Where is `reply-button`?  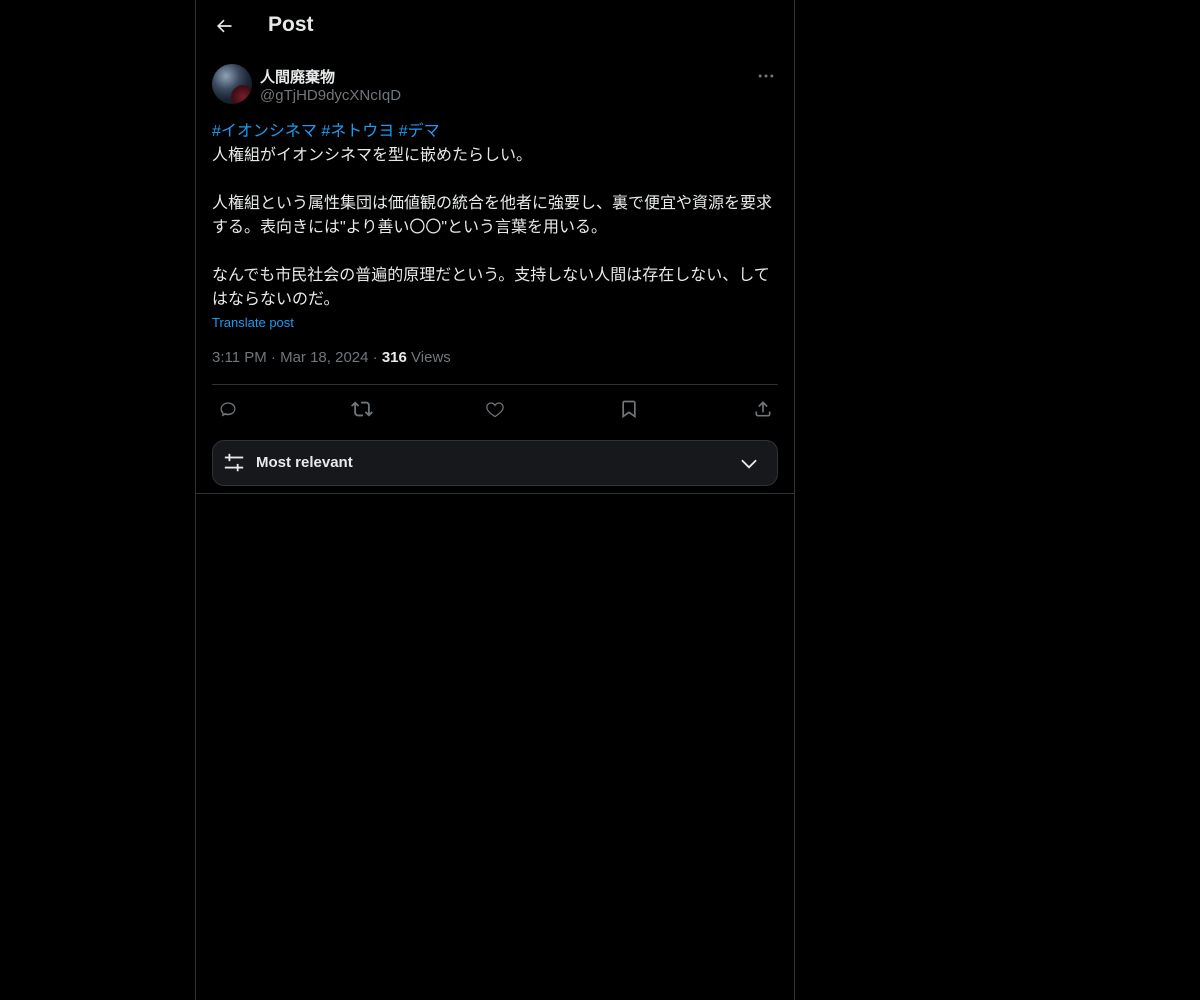 reply-button is located at coordinates (228, 409).